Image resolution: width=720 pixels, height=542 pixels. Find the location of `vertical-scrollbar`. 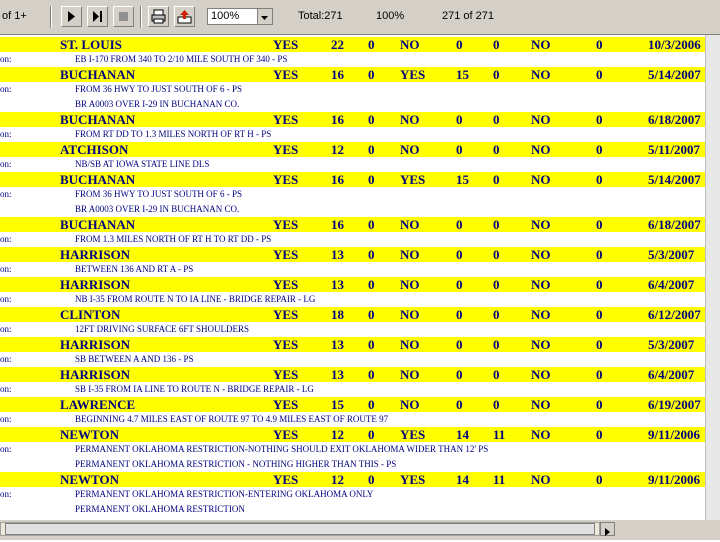

vertical-scrollbar is located at coordinates (712, 277).